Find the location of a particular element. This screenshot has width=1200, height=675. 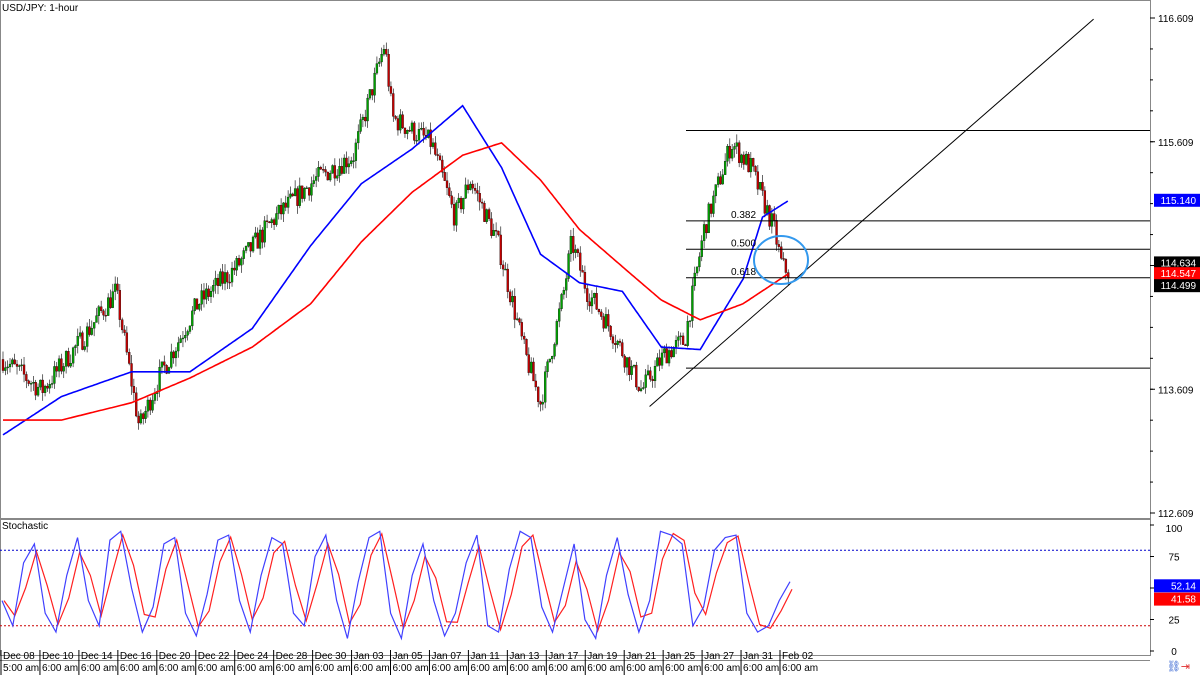

x-tick-date: Jan 11 is located at coordinates (485, 656).